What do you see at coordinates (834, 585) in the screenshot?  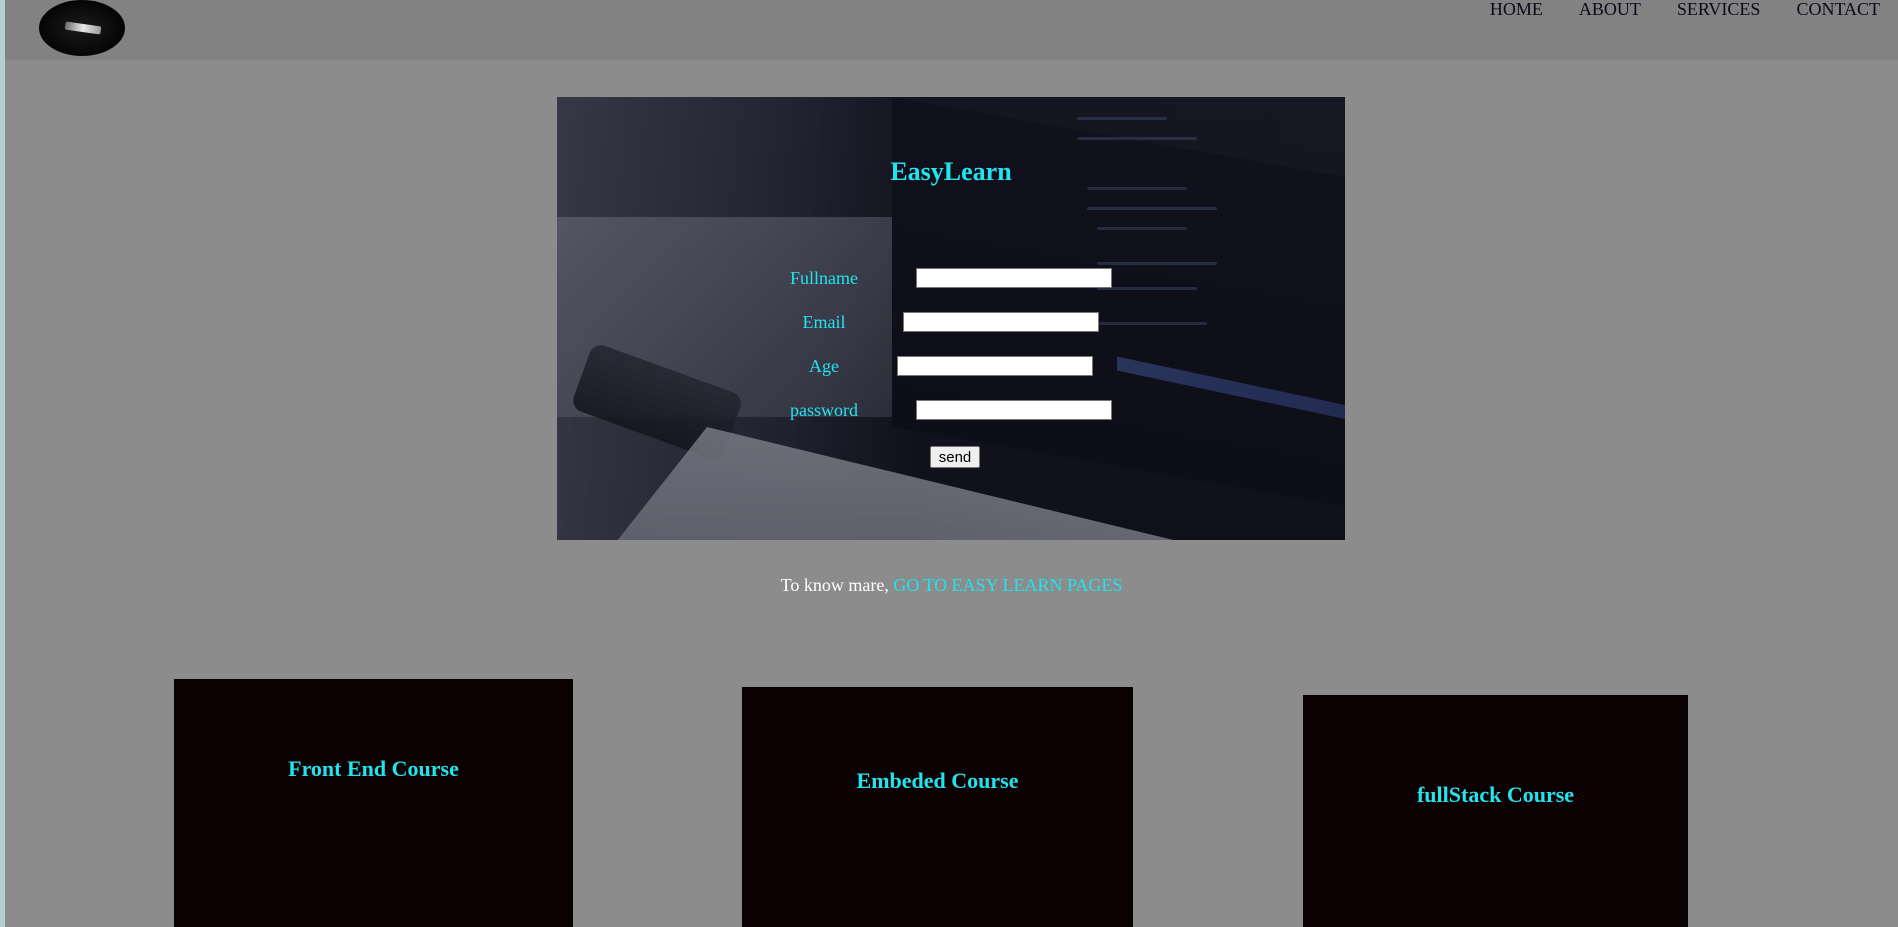 I see `know-more-prefix: To know mare,` at bounding box center [834, 585].